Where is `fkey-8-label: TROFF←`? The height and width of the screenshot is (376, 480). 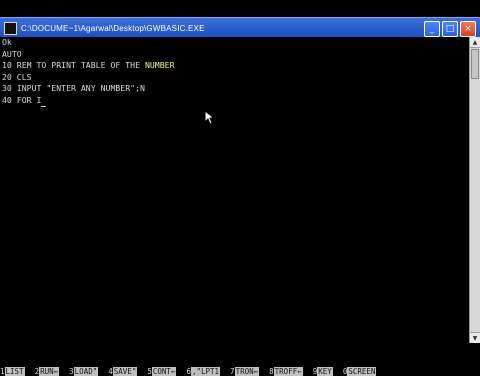 fkey-8-label: TROFF← is located at coordinates (288, 371).